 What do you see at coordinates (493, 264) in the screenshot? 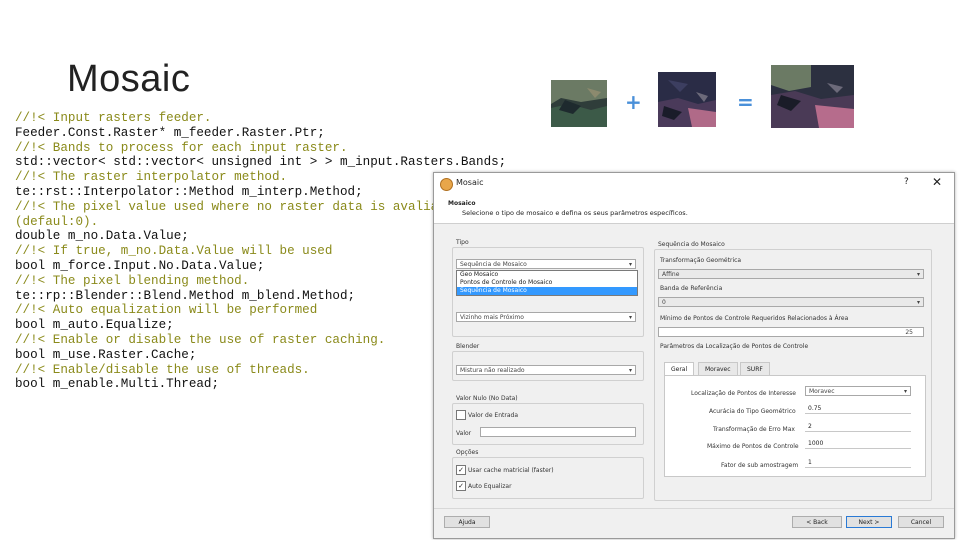
I see `tipo-select-value: Sequência de Mosaico` at bounding box center [493, 264].